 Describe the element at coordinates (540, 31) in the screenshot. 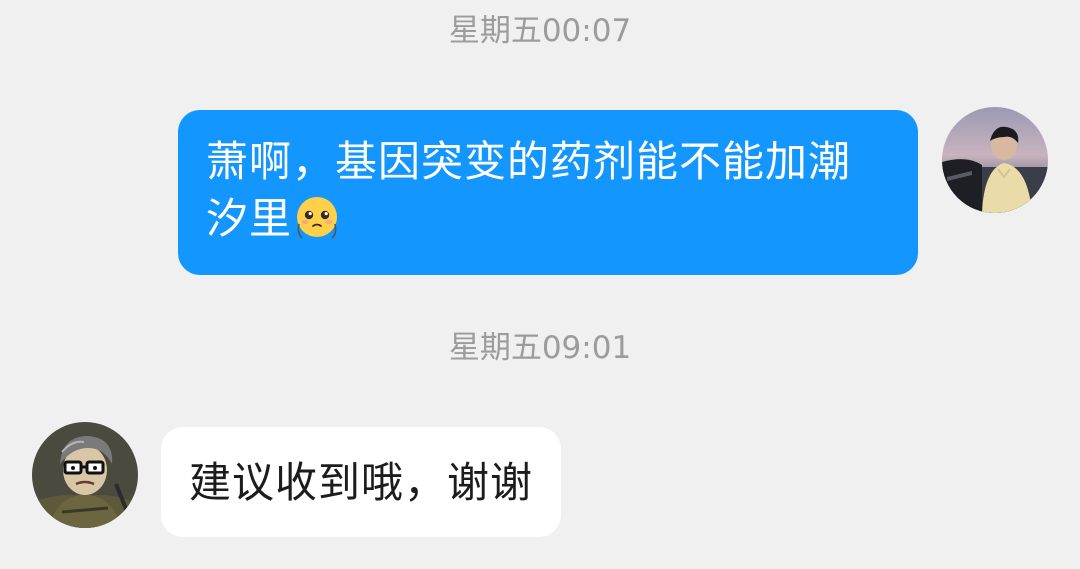

I see `message-timestamp: 星期五00:07` at that location.